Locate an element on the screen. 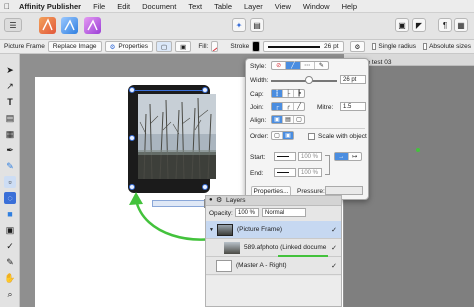  bevel-join-icon: ╱ is located at coordinates (299, 106).